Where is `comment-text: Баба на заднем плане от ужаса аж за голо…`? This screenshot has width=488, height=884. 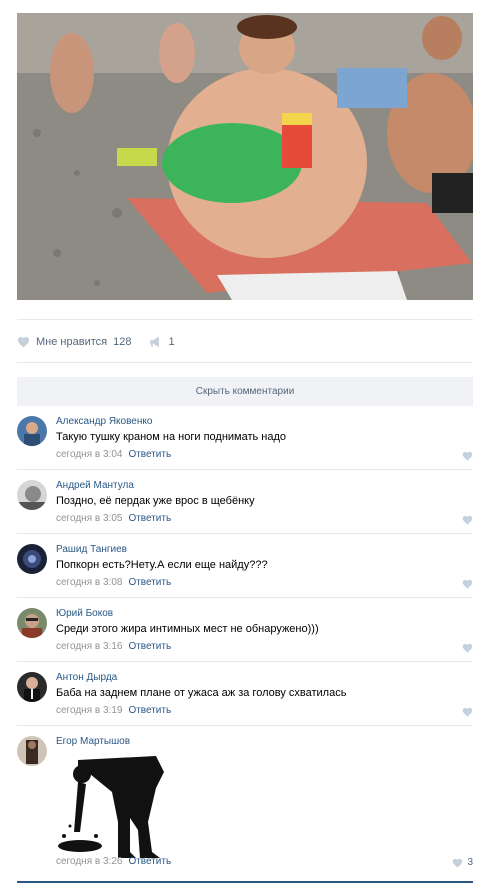
comment-text: Баба на заднем плане от ужаса аж за голо… is located at coordinates (201, 693).